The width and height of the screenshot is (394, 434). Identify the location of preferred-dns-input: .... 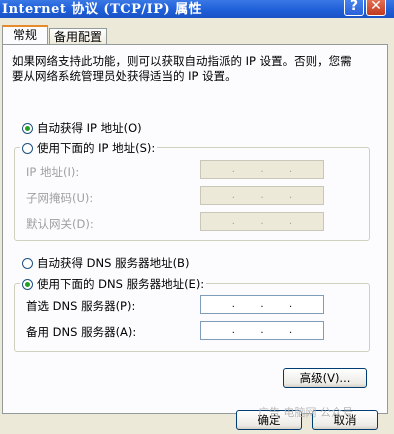
(262, 304).